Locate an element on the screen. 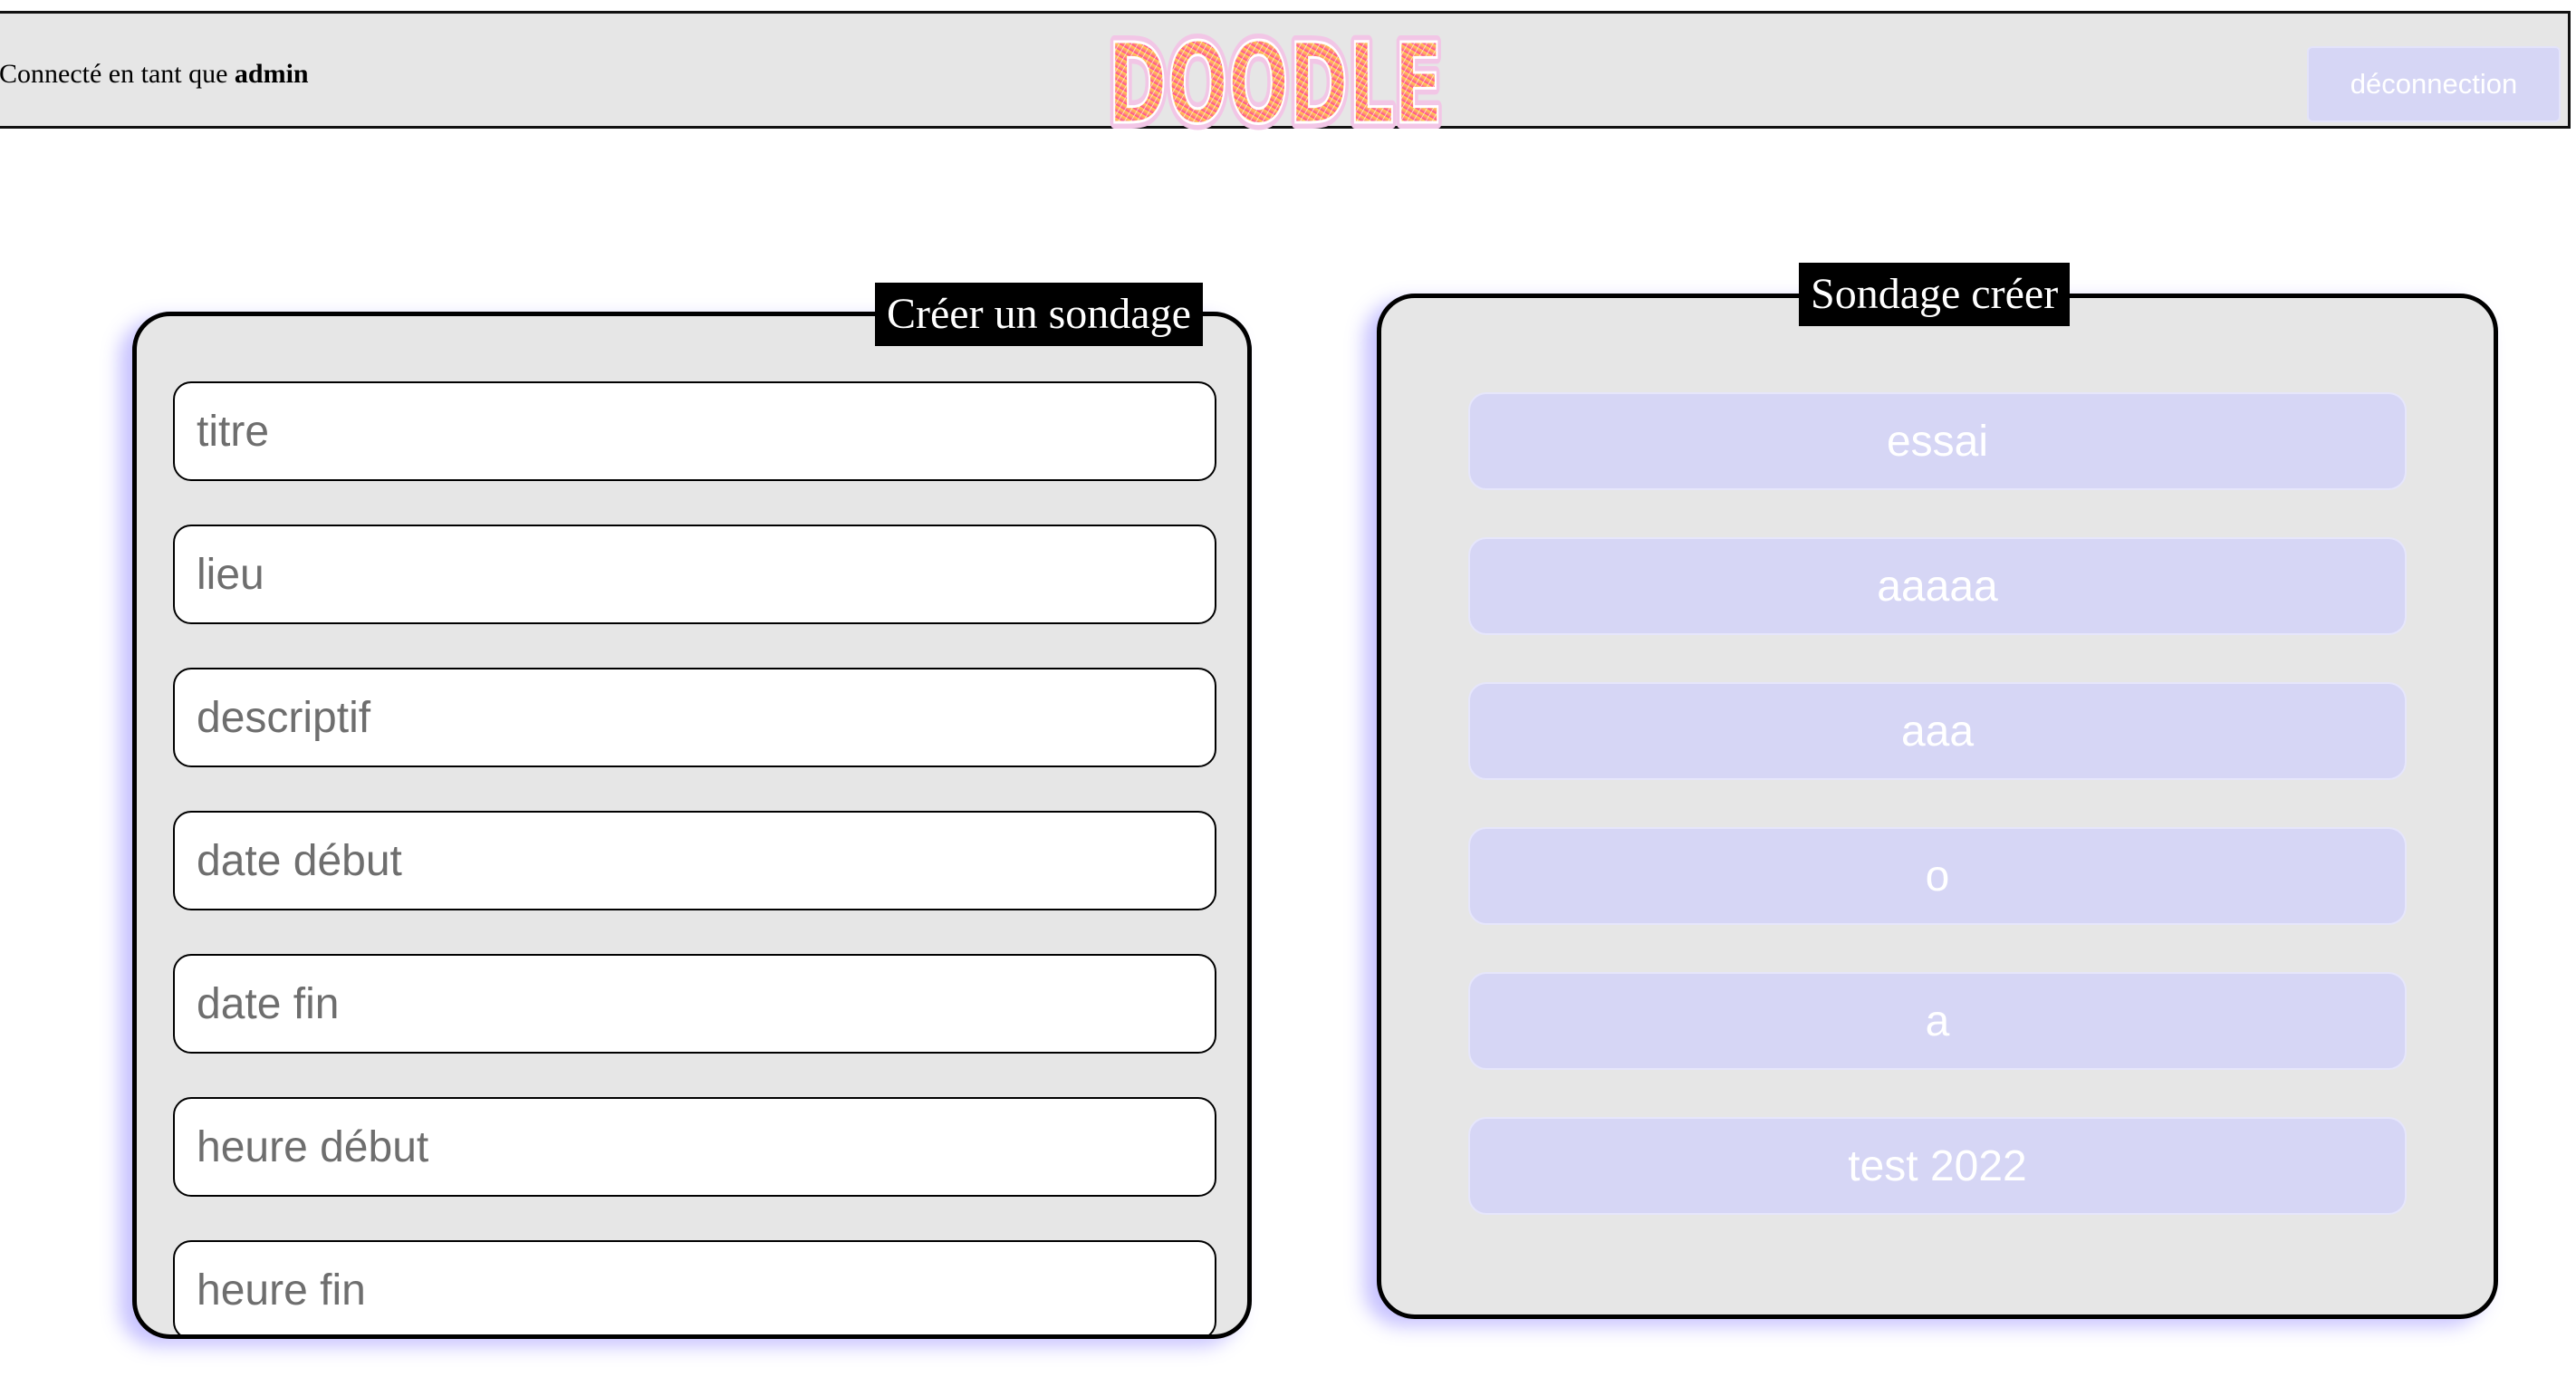 The height and width of the screenshot is (1377, 2576). created-polls-title: Sondage créer is located at coordinates (1935, 294).